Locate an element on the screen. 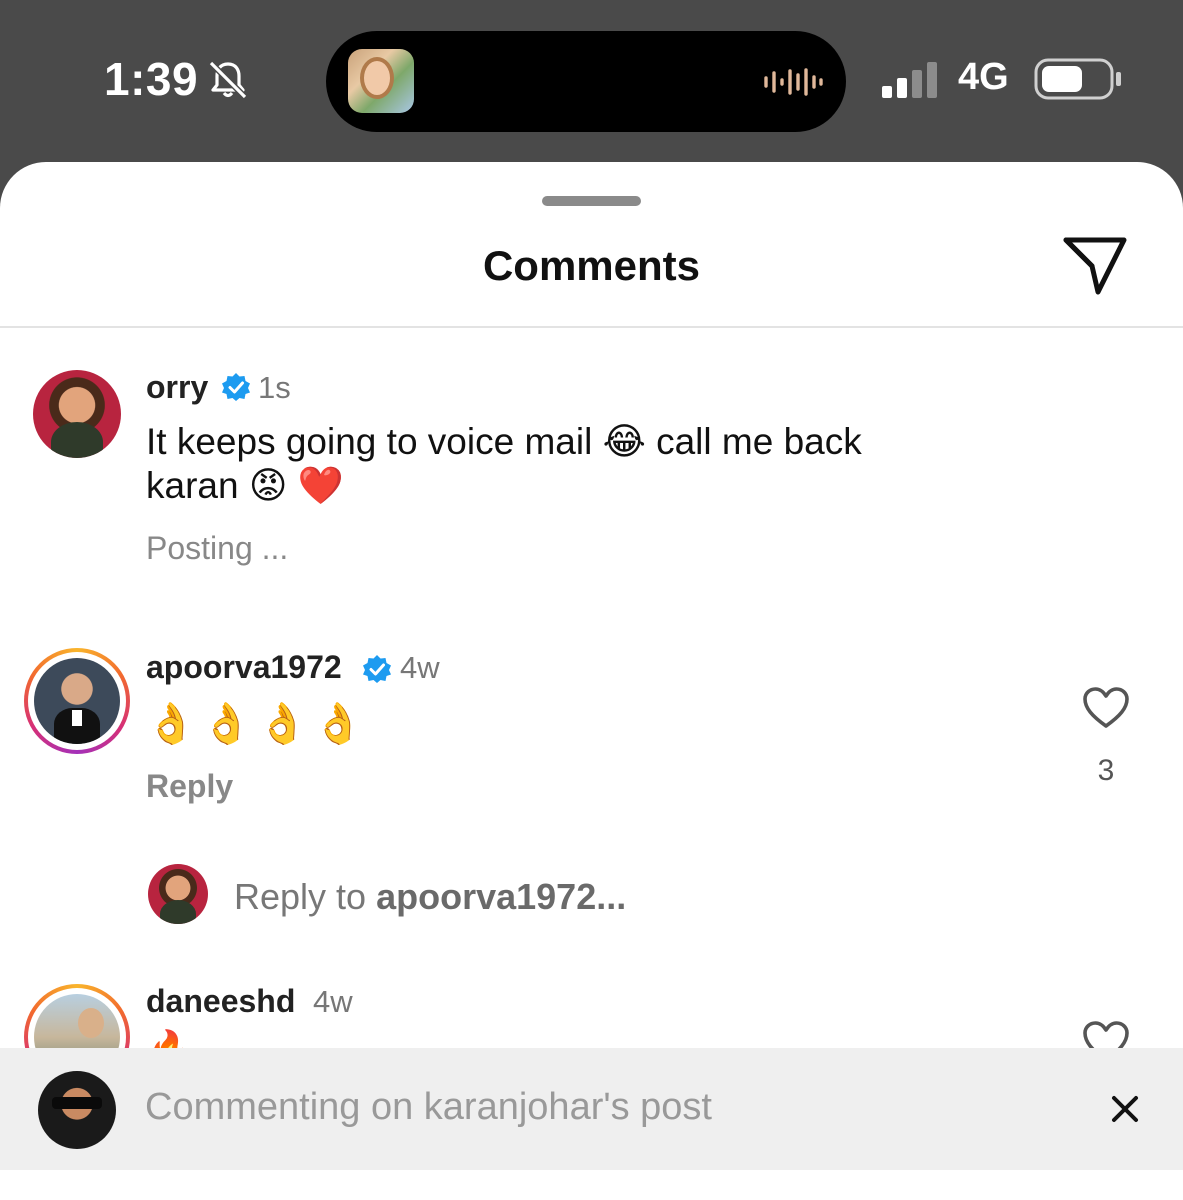  status-bar: 1:39 4G is located at coordinates (591, 82).